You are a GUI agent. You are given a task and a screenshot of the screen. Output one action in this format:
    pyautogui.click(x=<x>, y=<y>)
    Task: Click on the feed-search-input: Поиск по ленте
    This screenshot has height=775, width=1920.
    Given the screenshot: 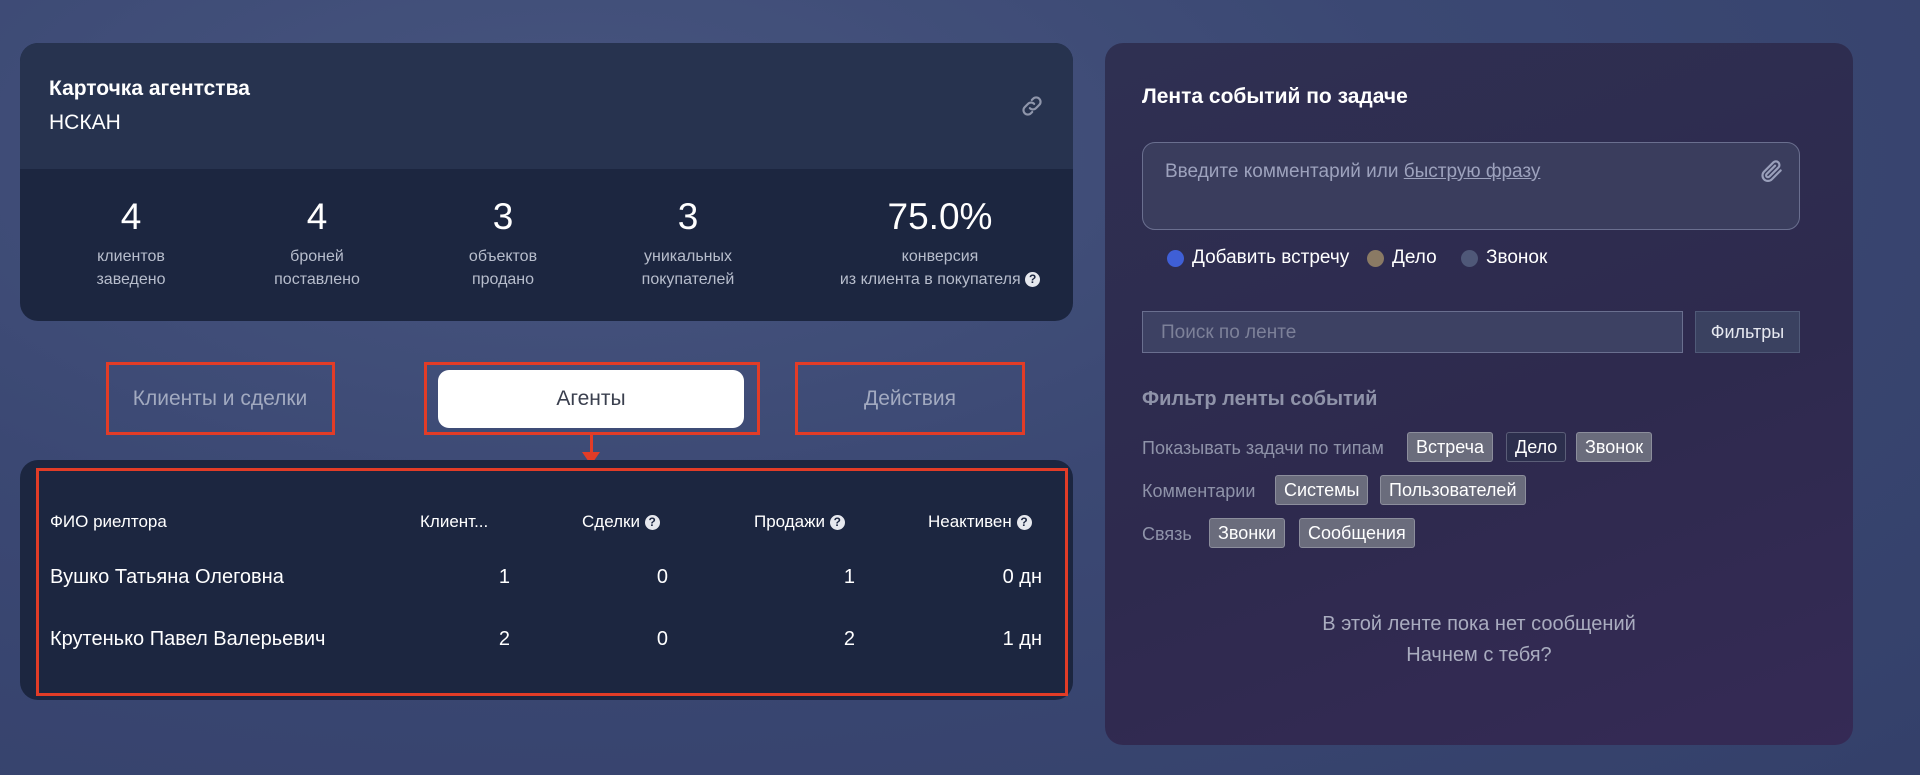 What is the action you would take?
    pyautogui.click(x=1412, y=332)
    